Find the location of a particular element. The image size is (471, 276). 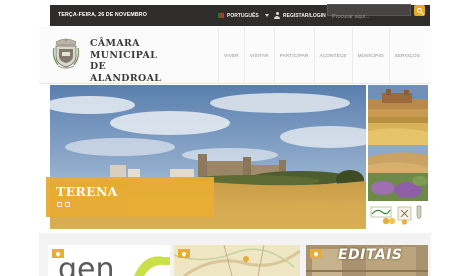

thumbnail-wheat is located at coordinates (398, 131).